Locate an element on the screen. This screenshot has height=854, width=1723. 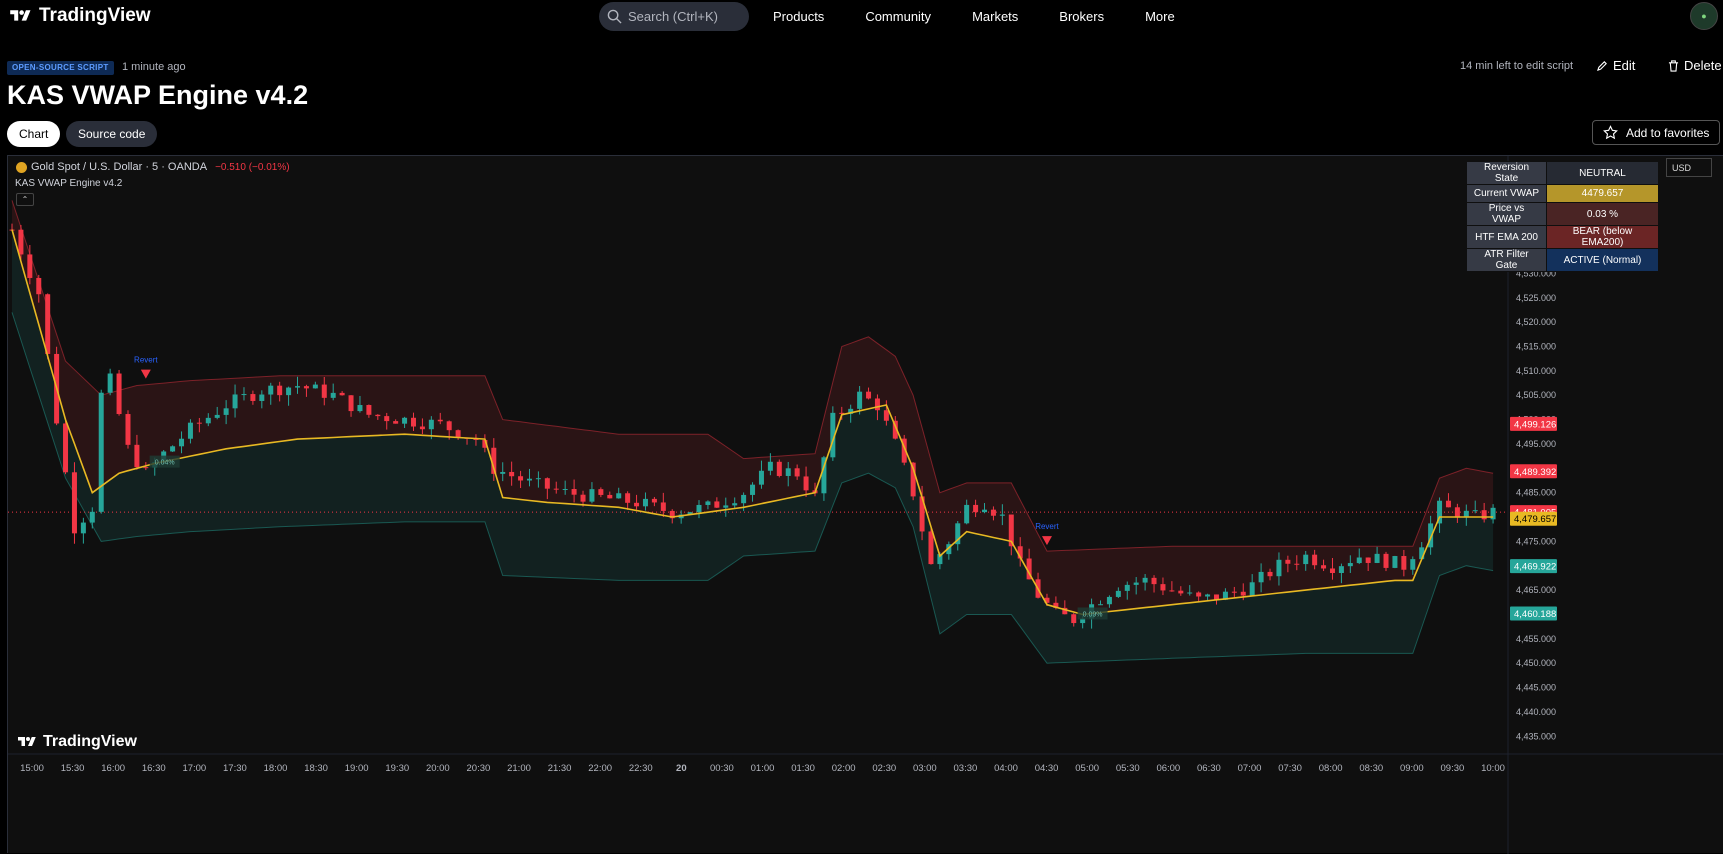
tab-chart: Chart is located at coordinates (34, 134).